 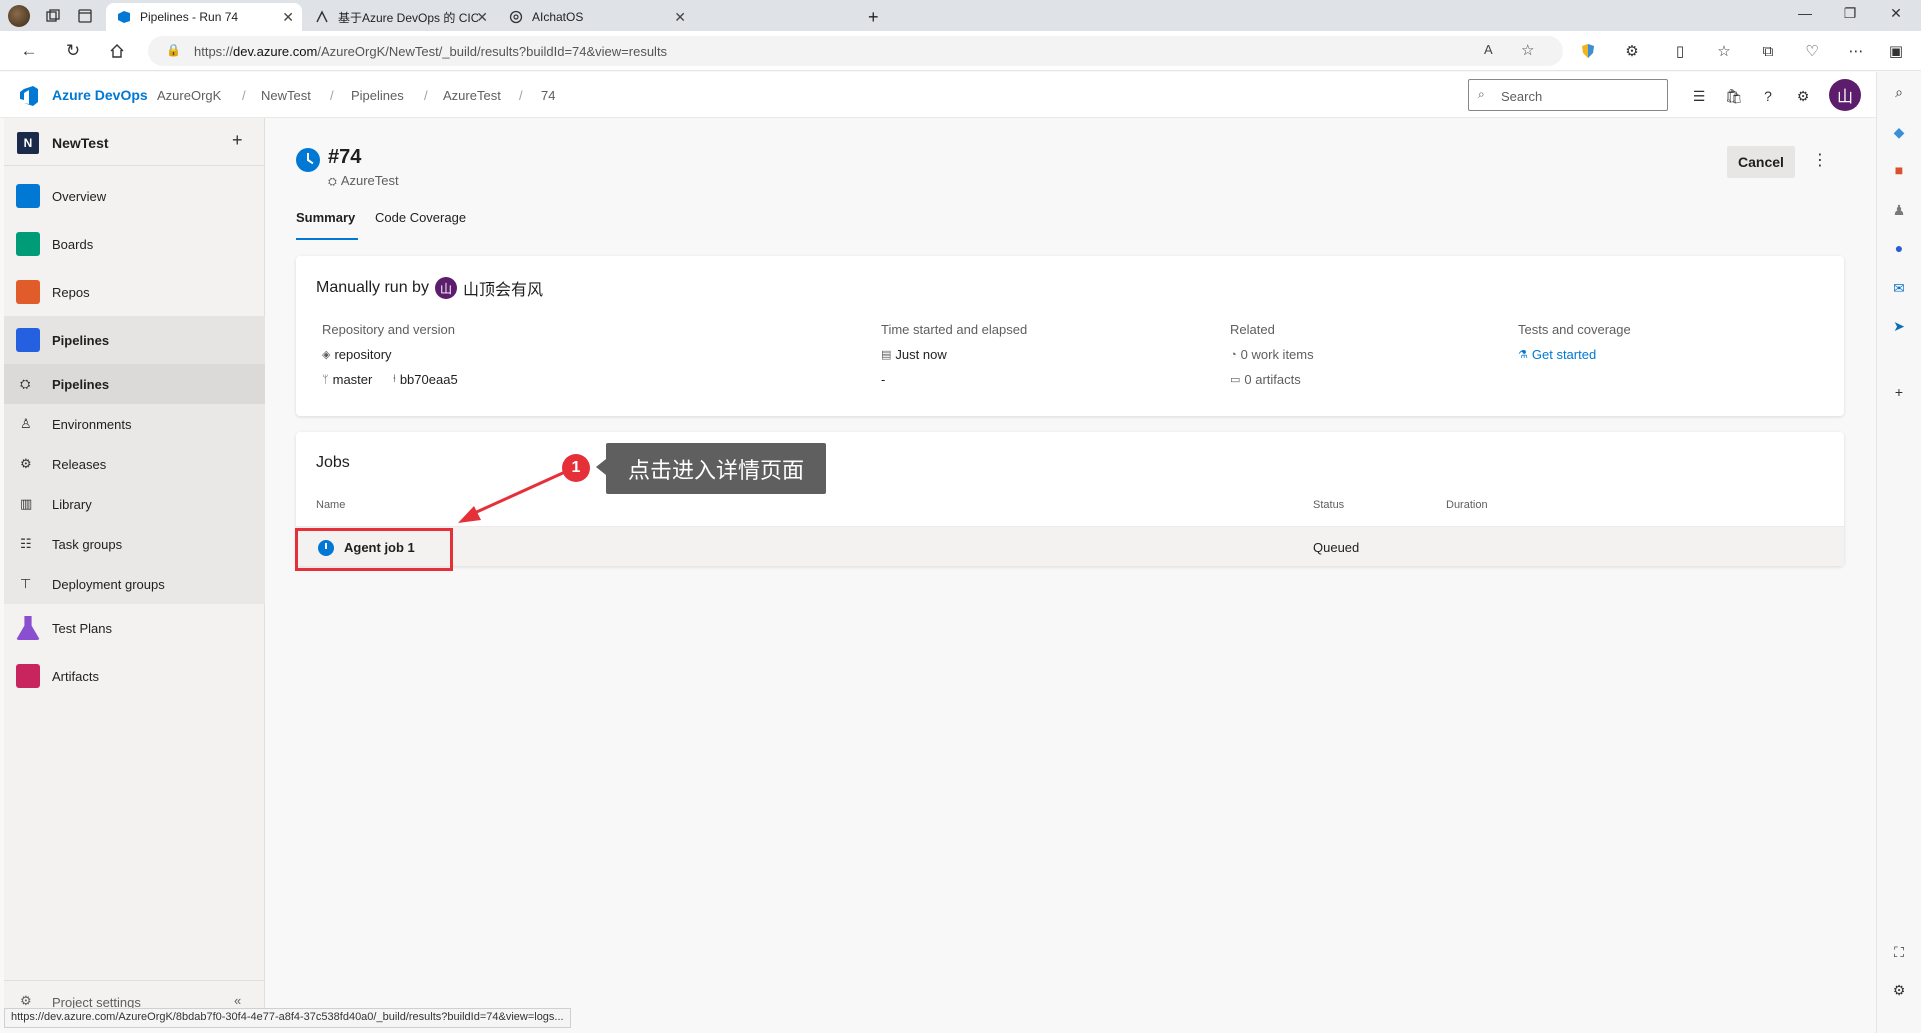 I want to click on commit-icon: ⍿, so click(x=394, y=379).